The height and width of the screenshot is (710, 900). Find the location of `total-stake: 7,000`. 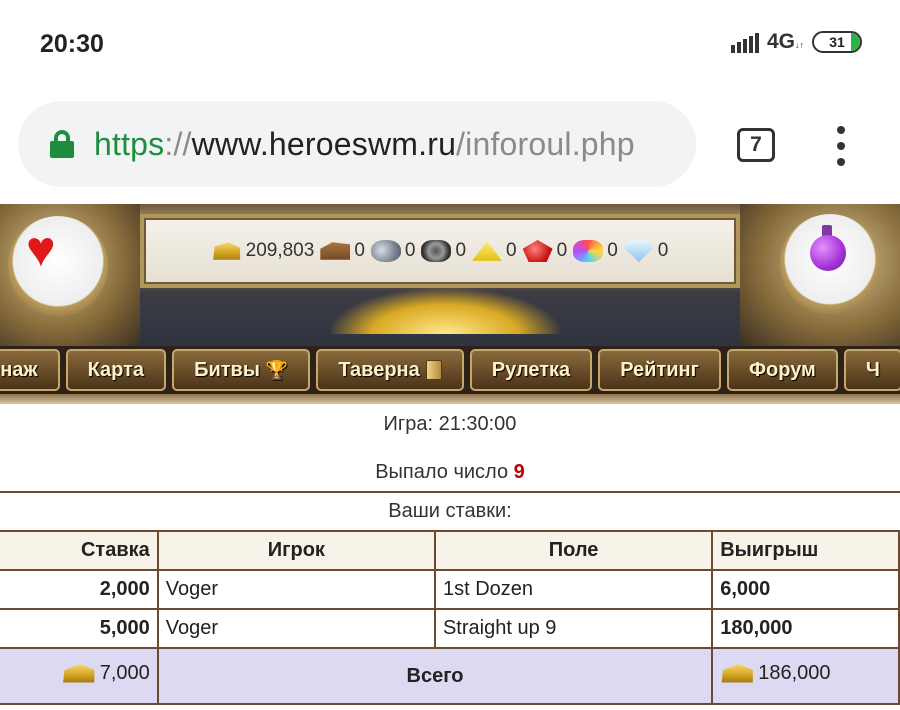

total-stake: 7,000 is located at coordinates (124, 672).